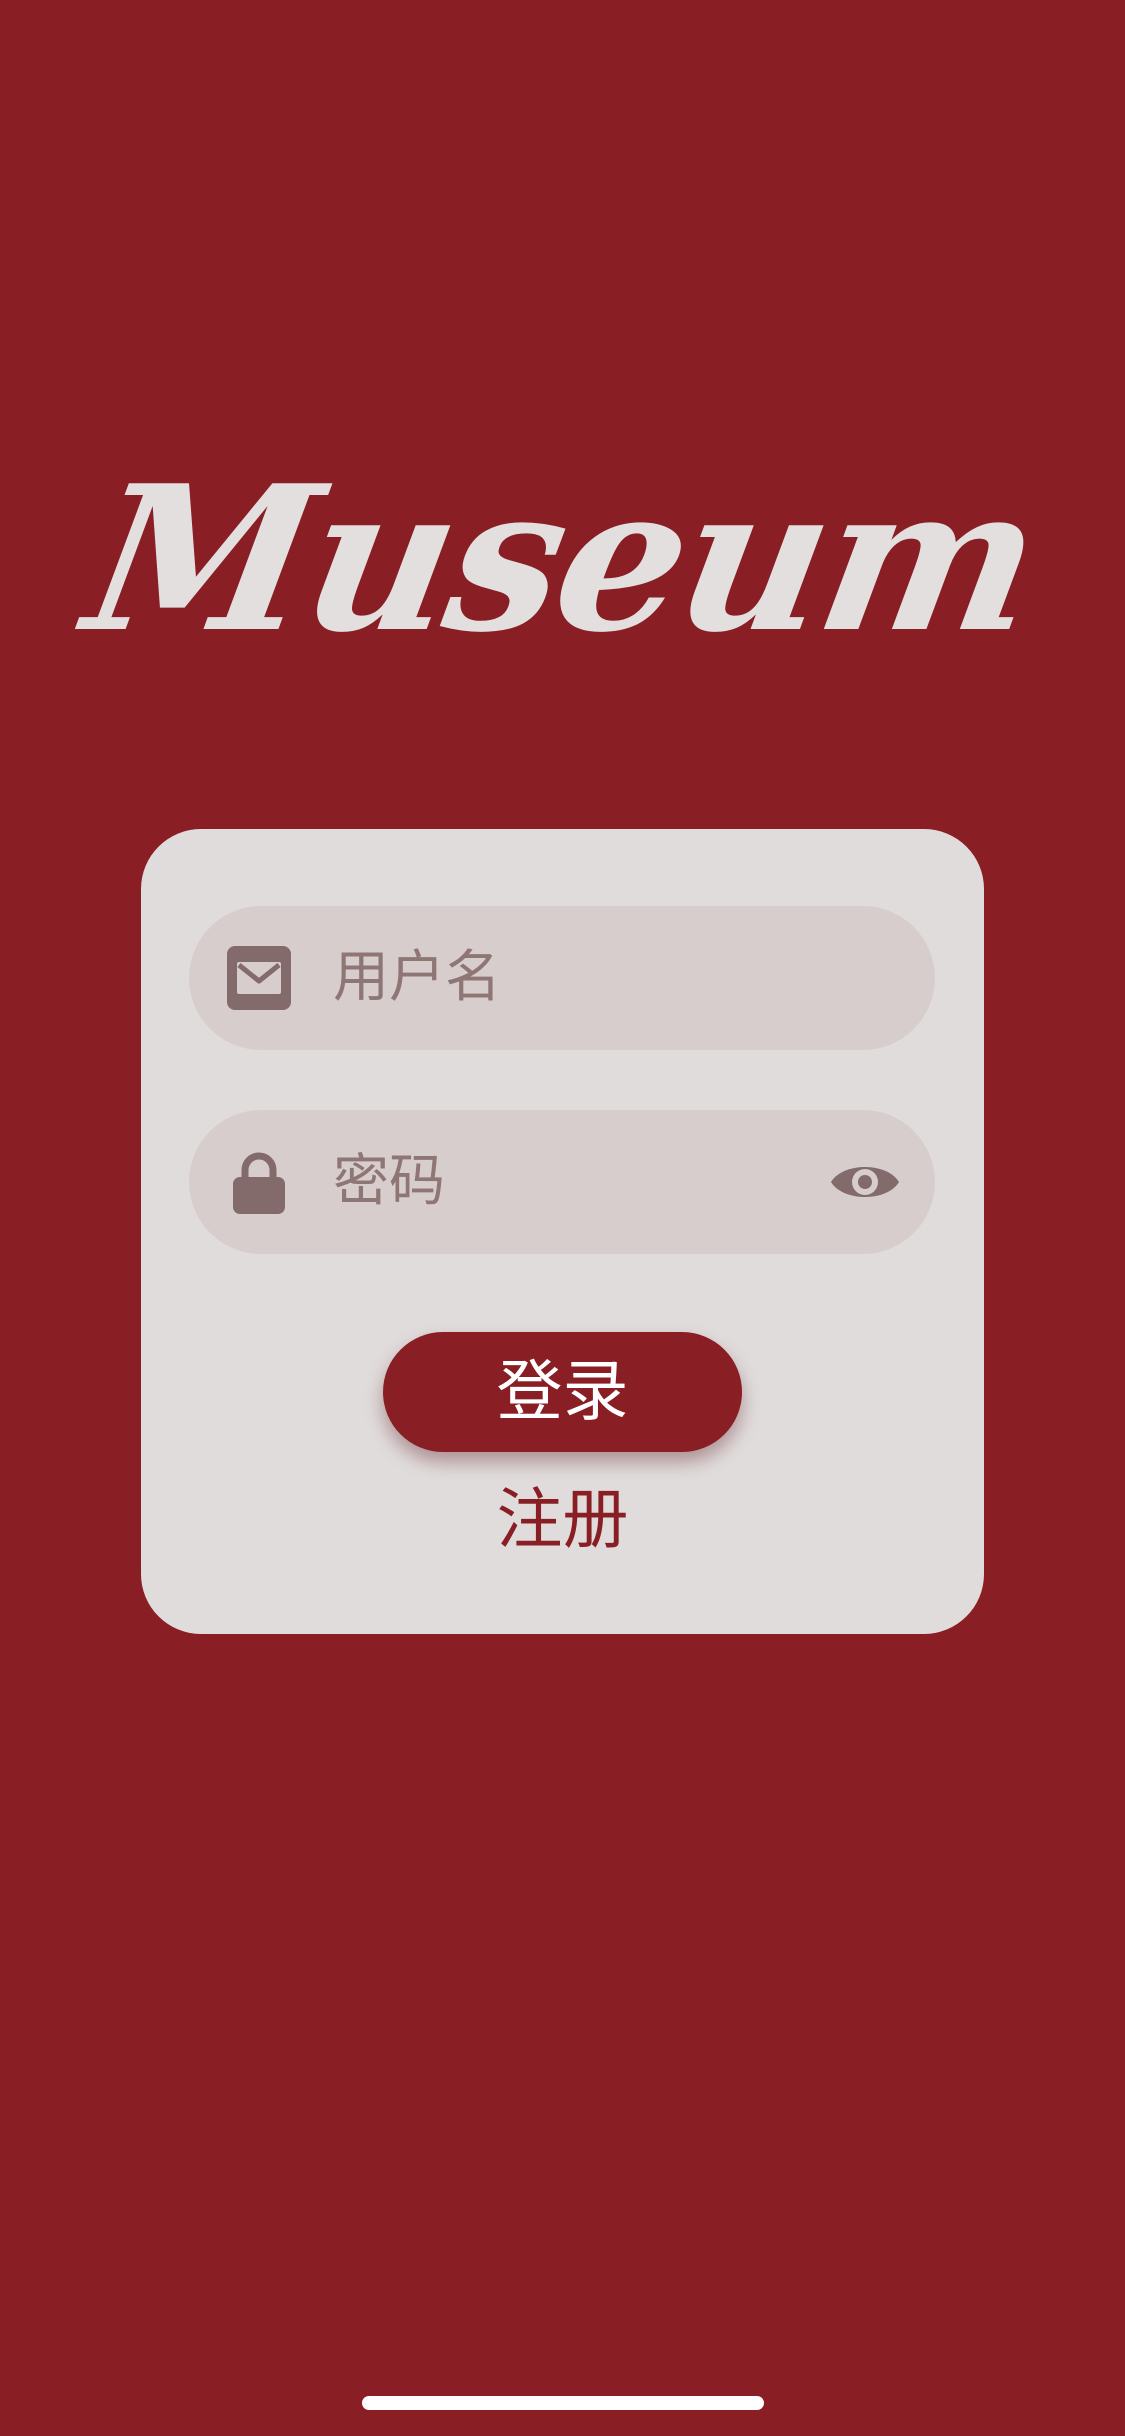 Image resolution: width=1125 pixels, height=2436 pixels. I want to click on username-placeholder: 用户名, so click(417, 977).